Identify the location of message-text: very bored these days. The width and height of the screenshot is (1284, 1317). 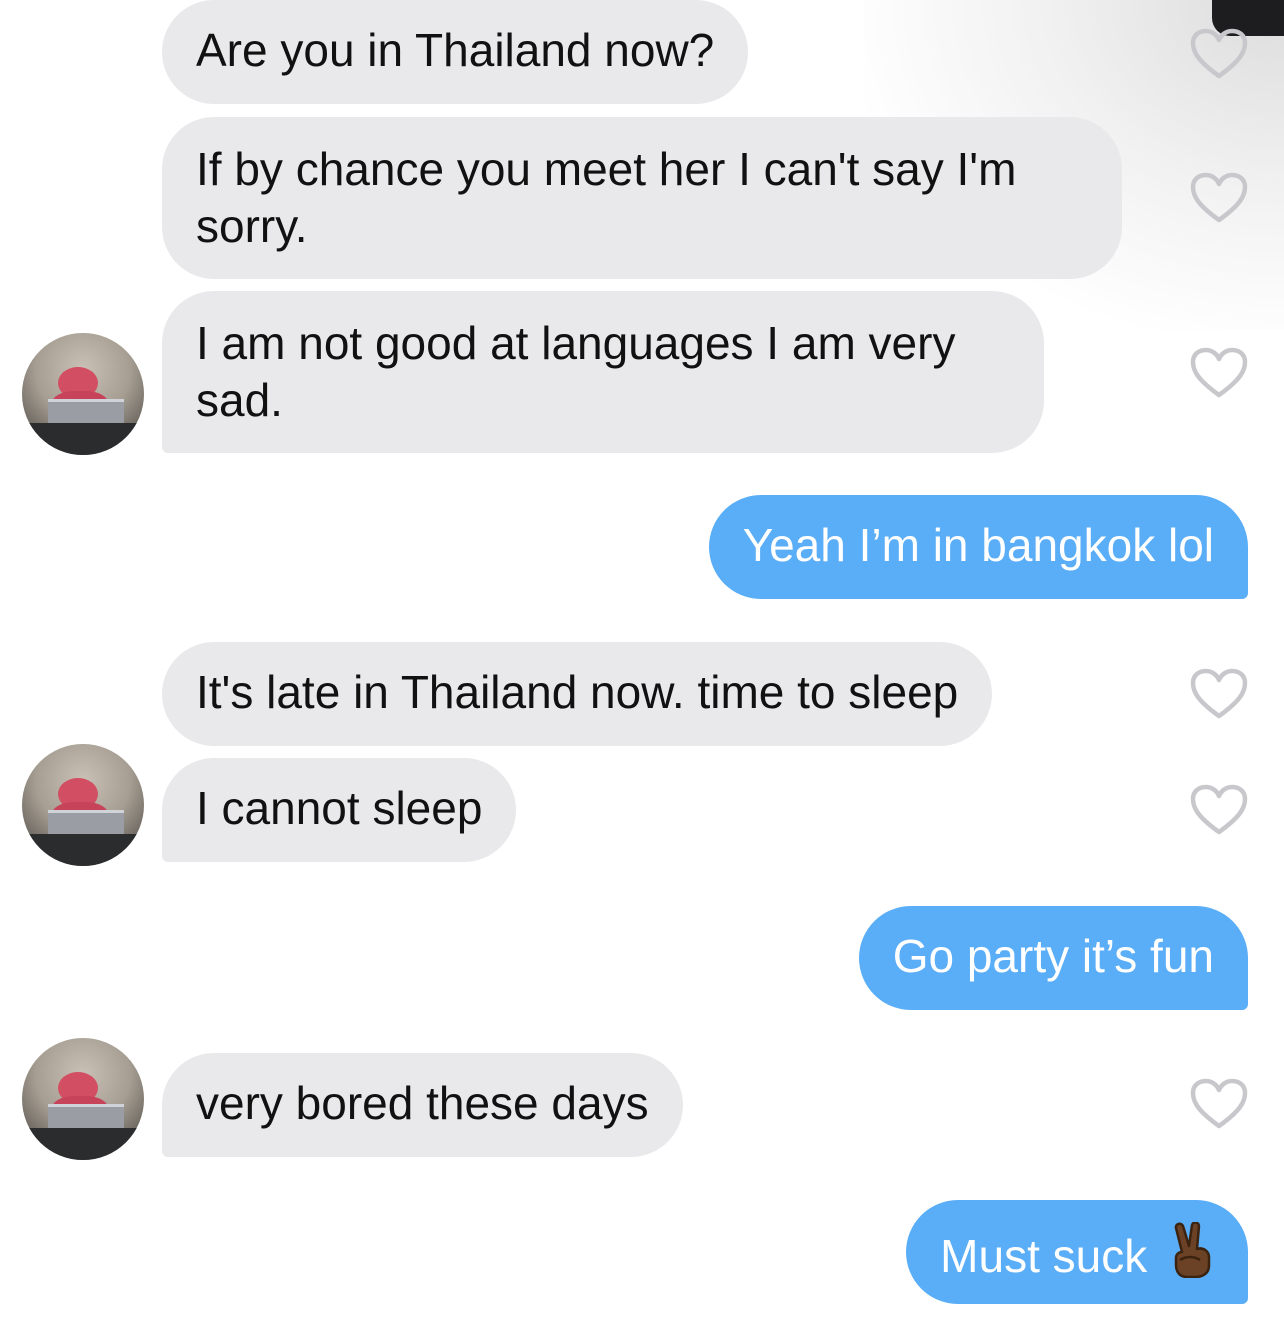
(422, 1103).